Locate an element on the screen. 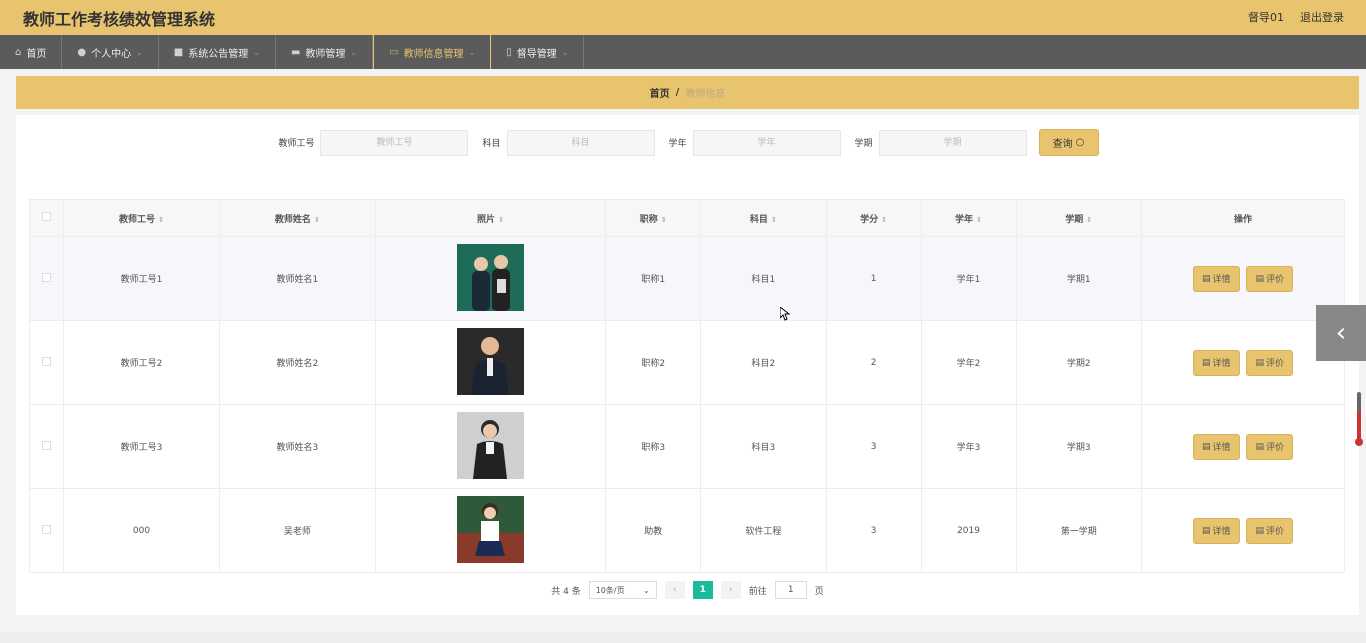  nav-item-label: 首页 is located at coordinates (36, 54).